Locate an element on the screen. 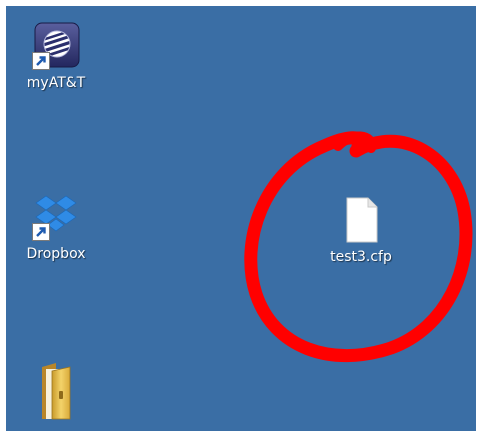  dropbox-icon is located at coordinates (56, 217).